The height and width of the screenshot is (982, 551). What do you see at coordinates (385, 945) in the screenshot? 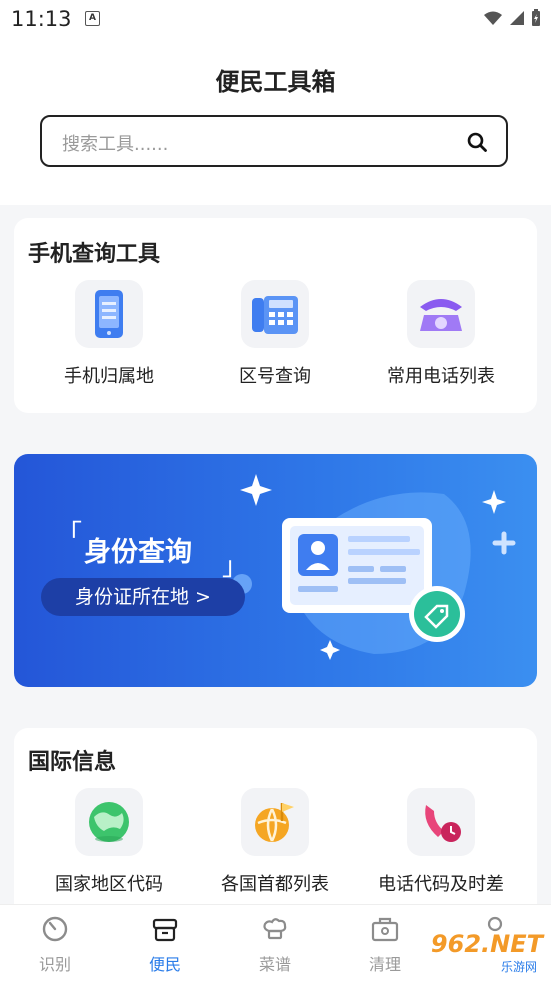
I see `tab-clean: 清理` at bounding box center [385, 945].